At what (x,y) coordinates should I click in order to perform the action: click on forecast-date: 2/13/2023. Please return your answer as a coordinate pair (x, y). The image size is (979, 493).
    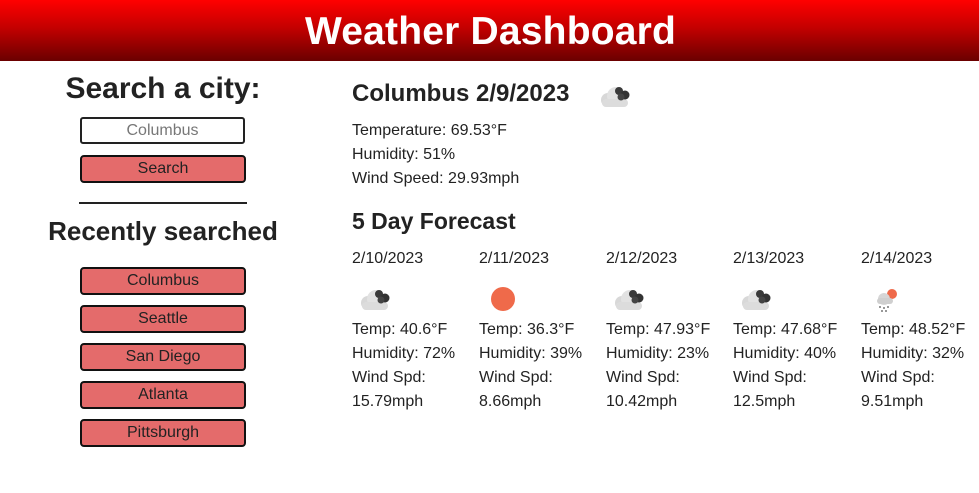
    Looking at the image, I should click on (769, 258).